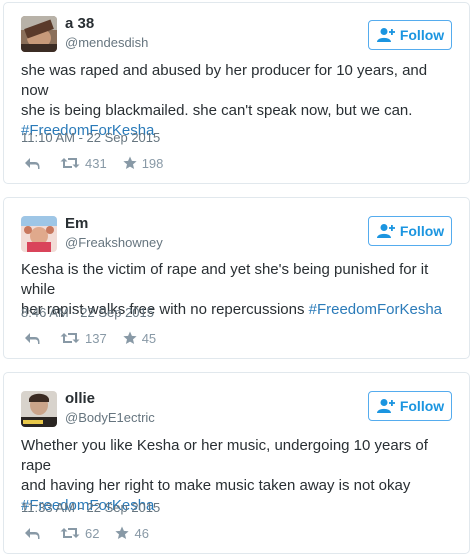 This screenshot has height=557, width=475. What do you see at coordinates (80, 398) in the screenshot?
I see `user-name: ollie` at bounding box center [80, 398].